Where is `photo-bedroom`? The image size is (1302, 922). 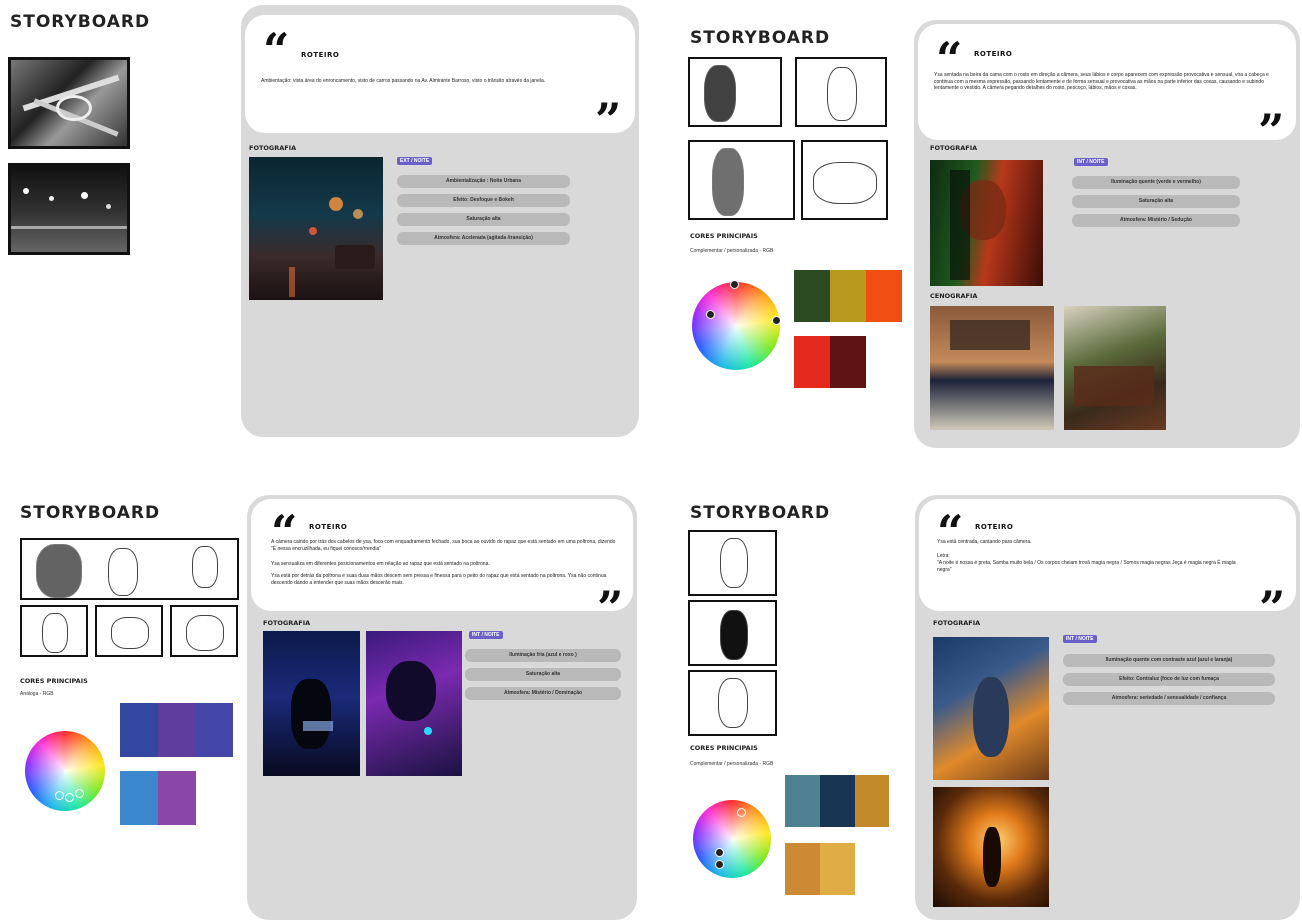
photo-bedroom is located at coordinates (992, 368).